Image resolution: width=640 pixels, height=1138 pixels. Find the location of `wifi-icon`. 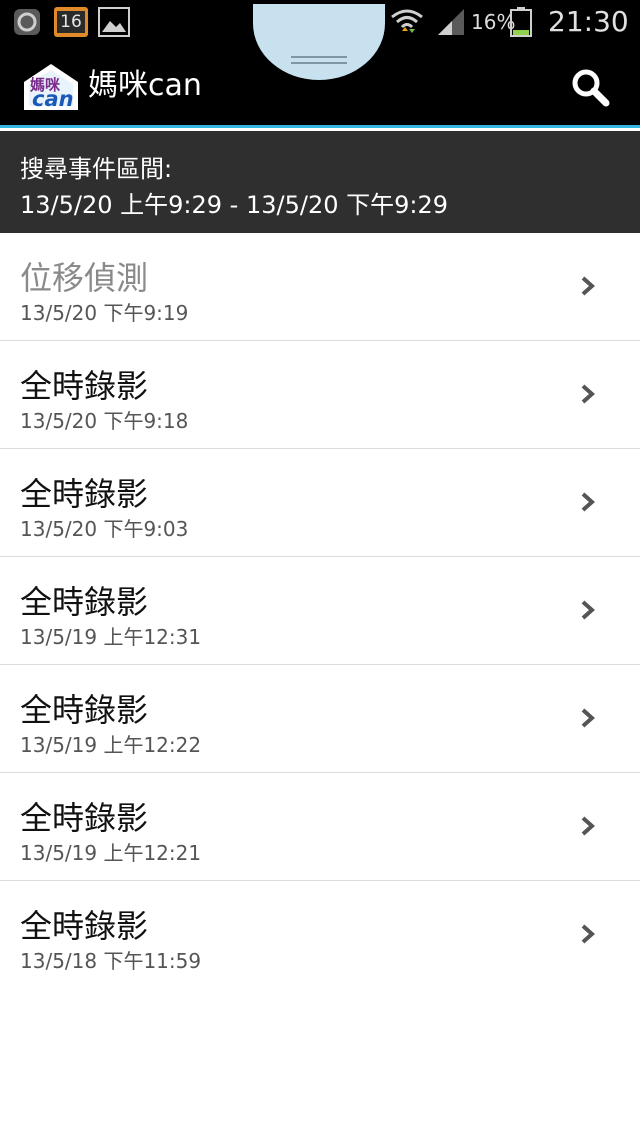

wifi-icon is located at coordinates (407, 21).